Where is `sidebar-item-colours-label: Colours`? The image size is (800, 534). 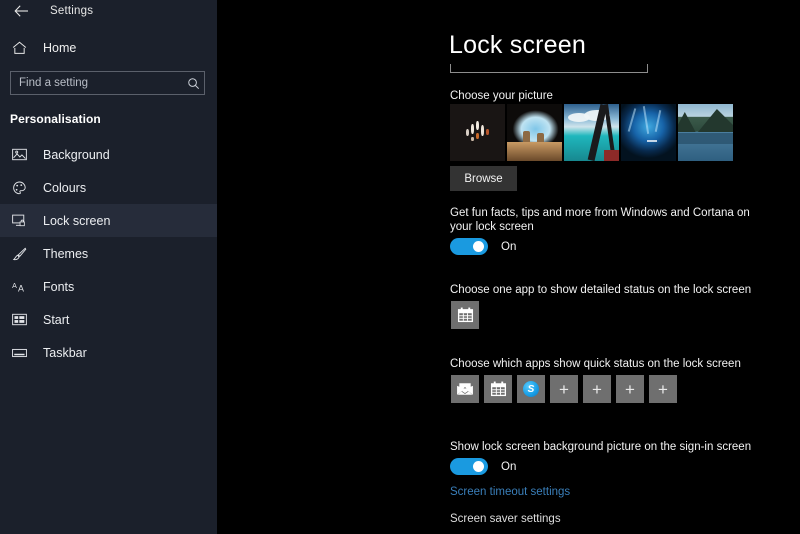 sidebar-item-colours-label: Colours is located at coordinates (65, 187).